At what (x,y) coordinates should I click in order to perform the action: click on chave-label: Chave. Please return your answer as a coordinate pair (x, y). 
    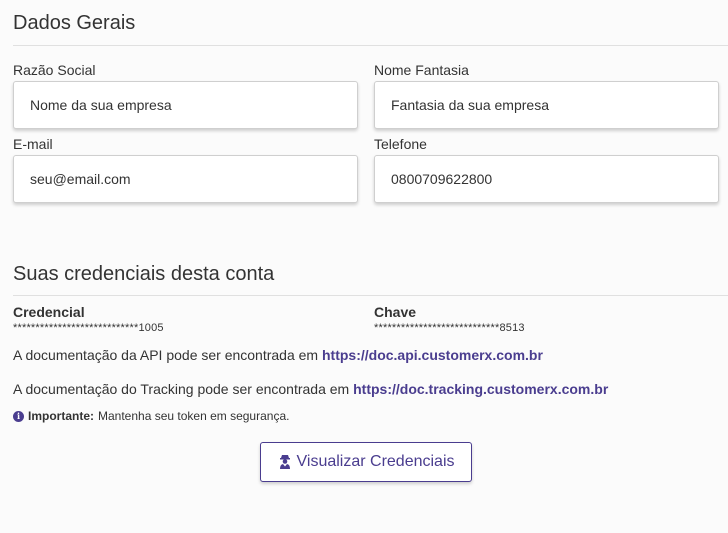
    Looking at the image, I should click on (395, 312).